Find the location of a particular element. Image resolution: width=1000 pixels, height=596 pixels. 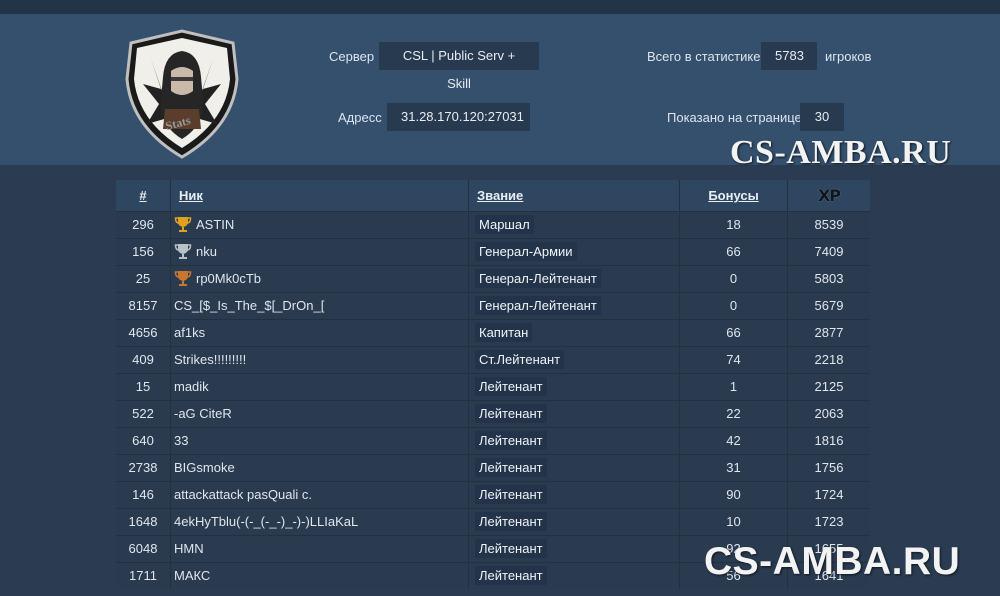

table-row: 25 rp0Mk0cTb Генерал-Лейтенант 0 5803 is located at coordinates (493, 278).